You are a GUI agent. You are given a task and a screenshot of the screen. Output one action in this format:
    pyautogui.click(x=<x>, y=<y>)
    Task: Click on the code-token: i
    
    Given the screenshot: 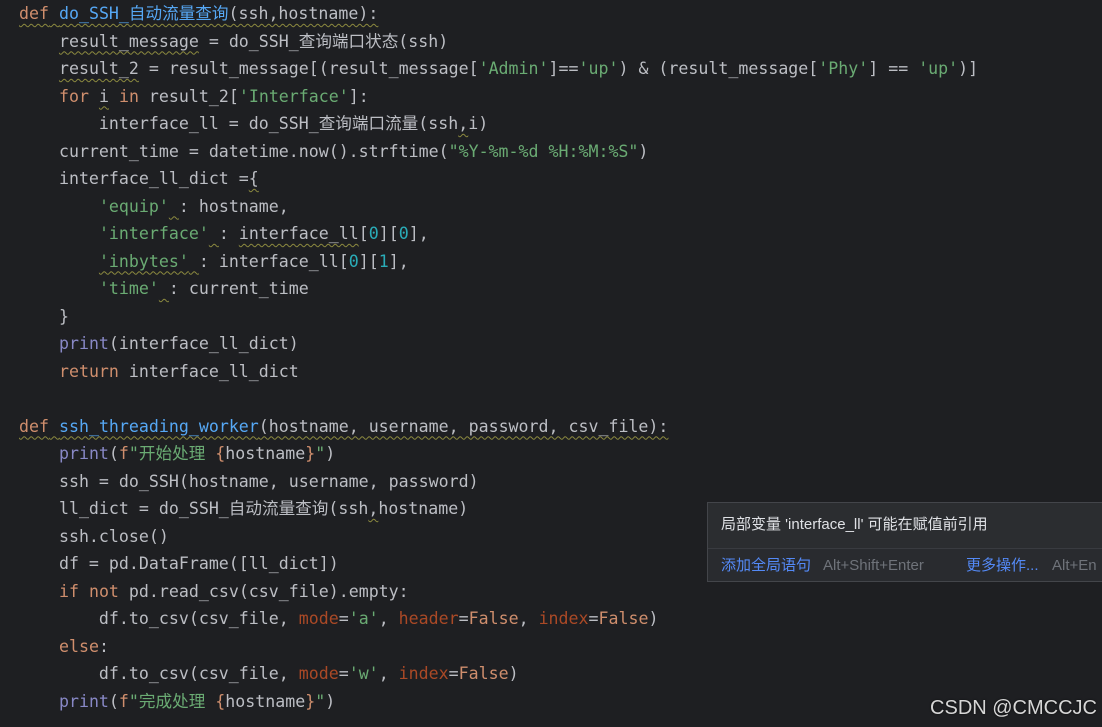 What is the action you would take?
    pyautogui.click(x=103, y=96)
    